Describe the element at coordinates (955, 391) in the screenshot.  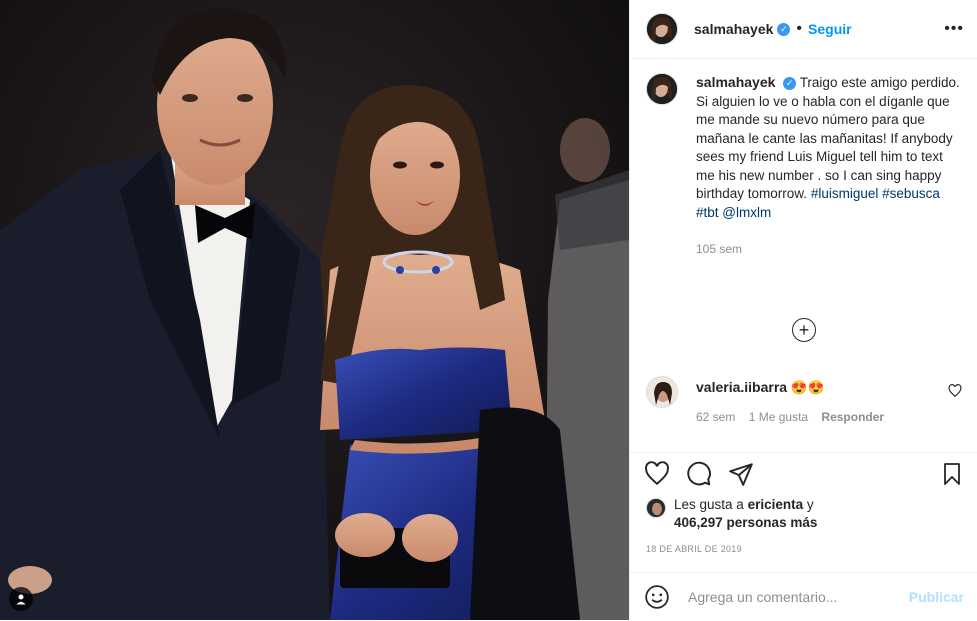
I see `comment-like-heart-icon` at that location.